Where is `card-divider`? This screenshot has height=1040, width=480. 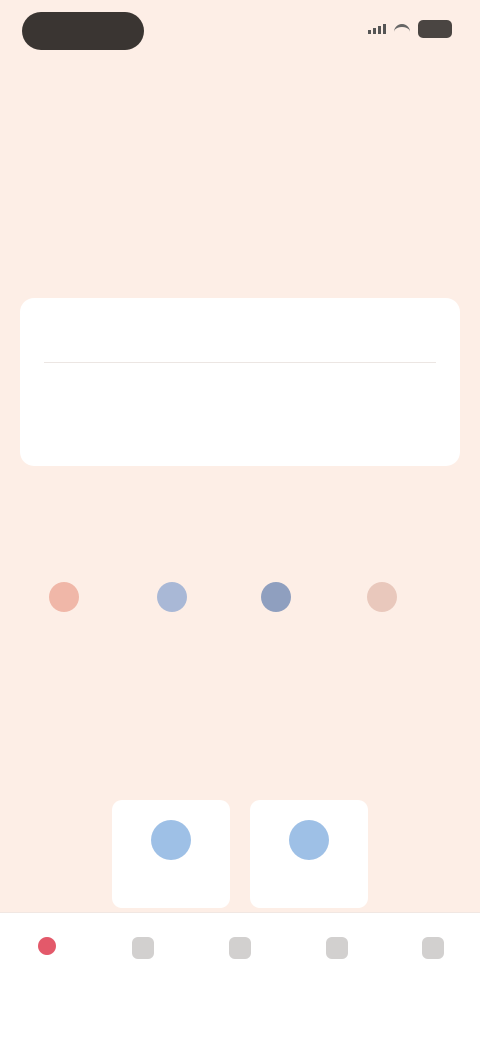
card-divider is located at coordinates (240, 362).